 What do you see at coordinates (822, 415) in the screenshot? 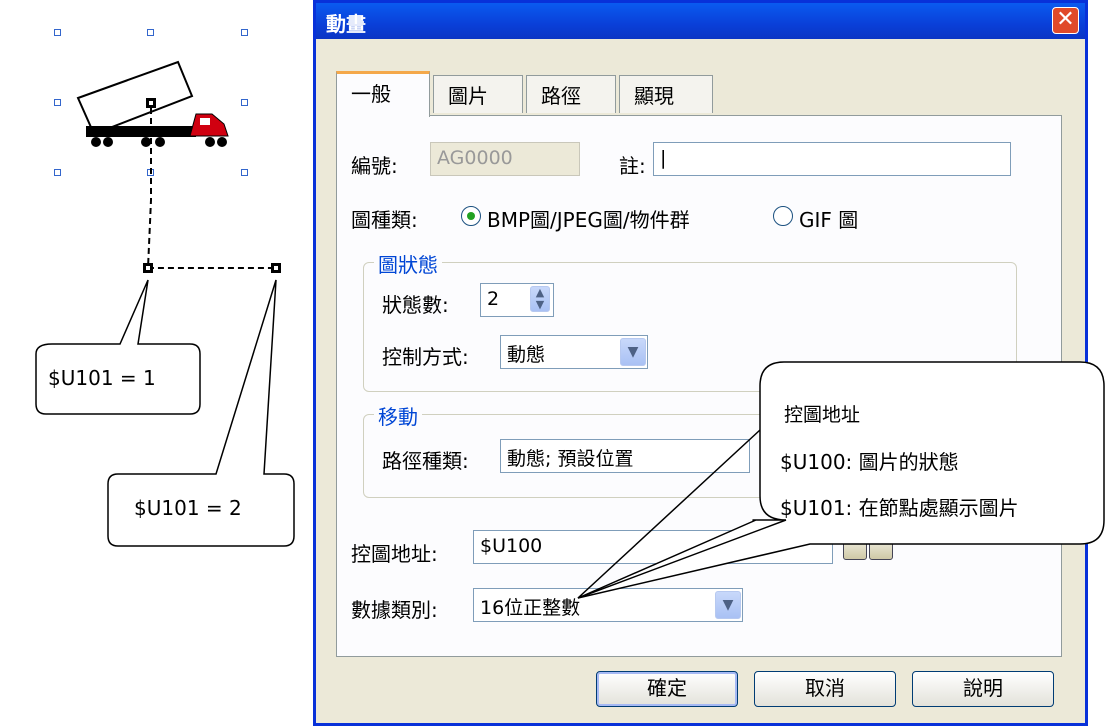
I see `address-callout-title: 控圖地址` at bounding box center [822, 415].